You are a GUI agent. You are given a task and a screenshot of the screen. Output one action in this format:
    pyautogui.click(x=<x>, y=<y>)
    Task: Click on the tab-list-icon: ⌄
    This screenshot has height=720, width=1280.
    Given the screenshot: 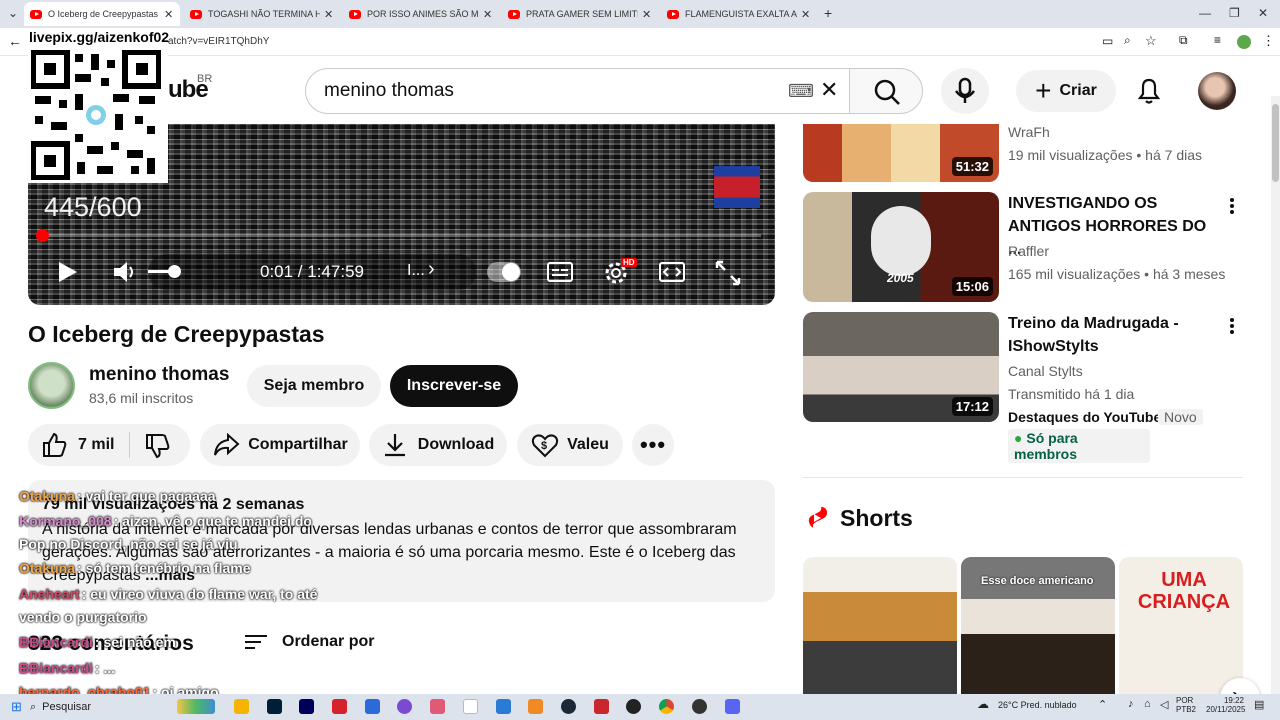 What is the action you would take?
    pyautogui.click(x=13, y=13)
    